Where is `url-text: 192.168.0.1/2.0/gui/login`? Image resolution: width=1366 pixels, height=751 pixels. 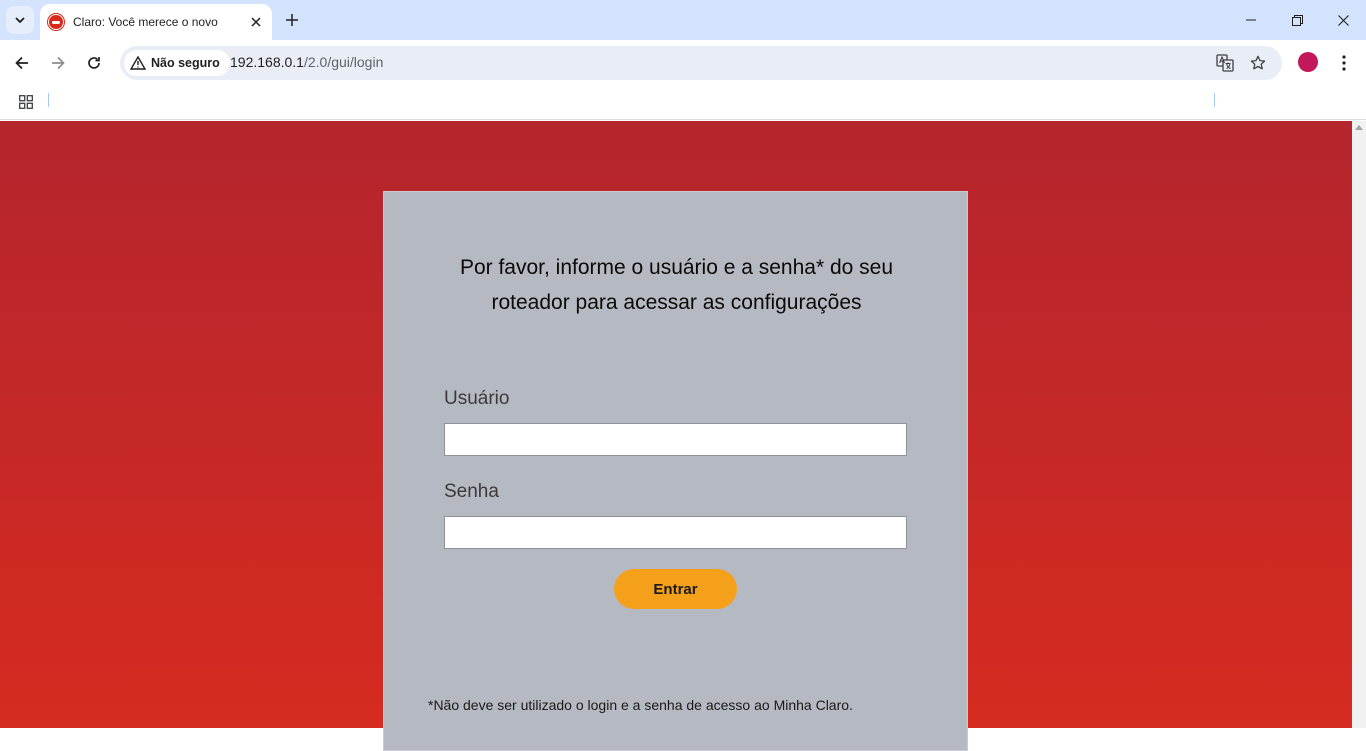 url-text: 192.168.0.1/2.0/gui/login is located at coordinates (306, 62).